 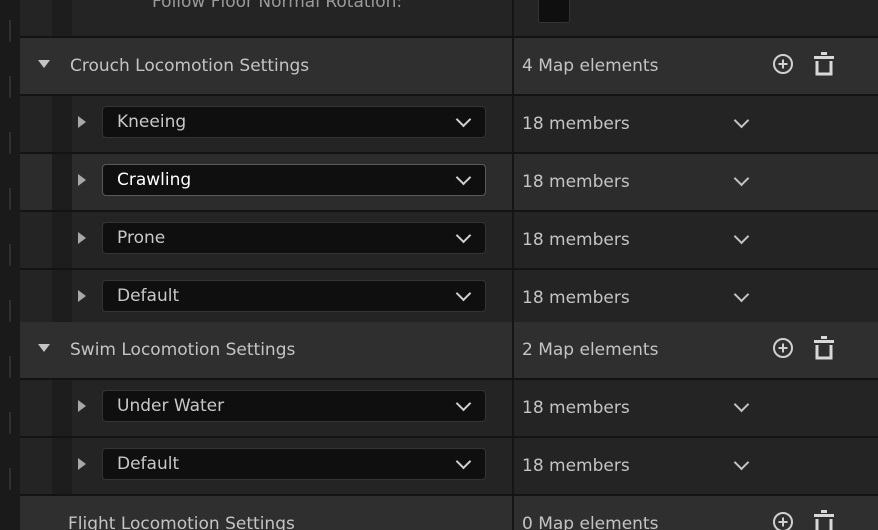 I want to click on category-title: Swim Locomotion Settings, so click(x=183, y=350).